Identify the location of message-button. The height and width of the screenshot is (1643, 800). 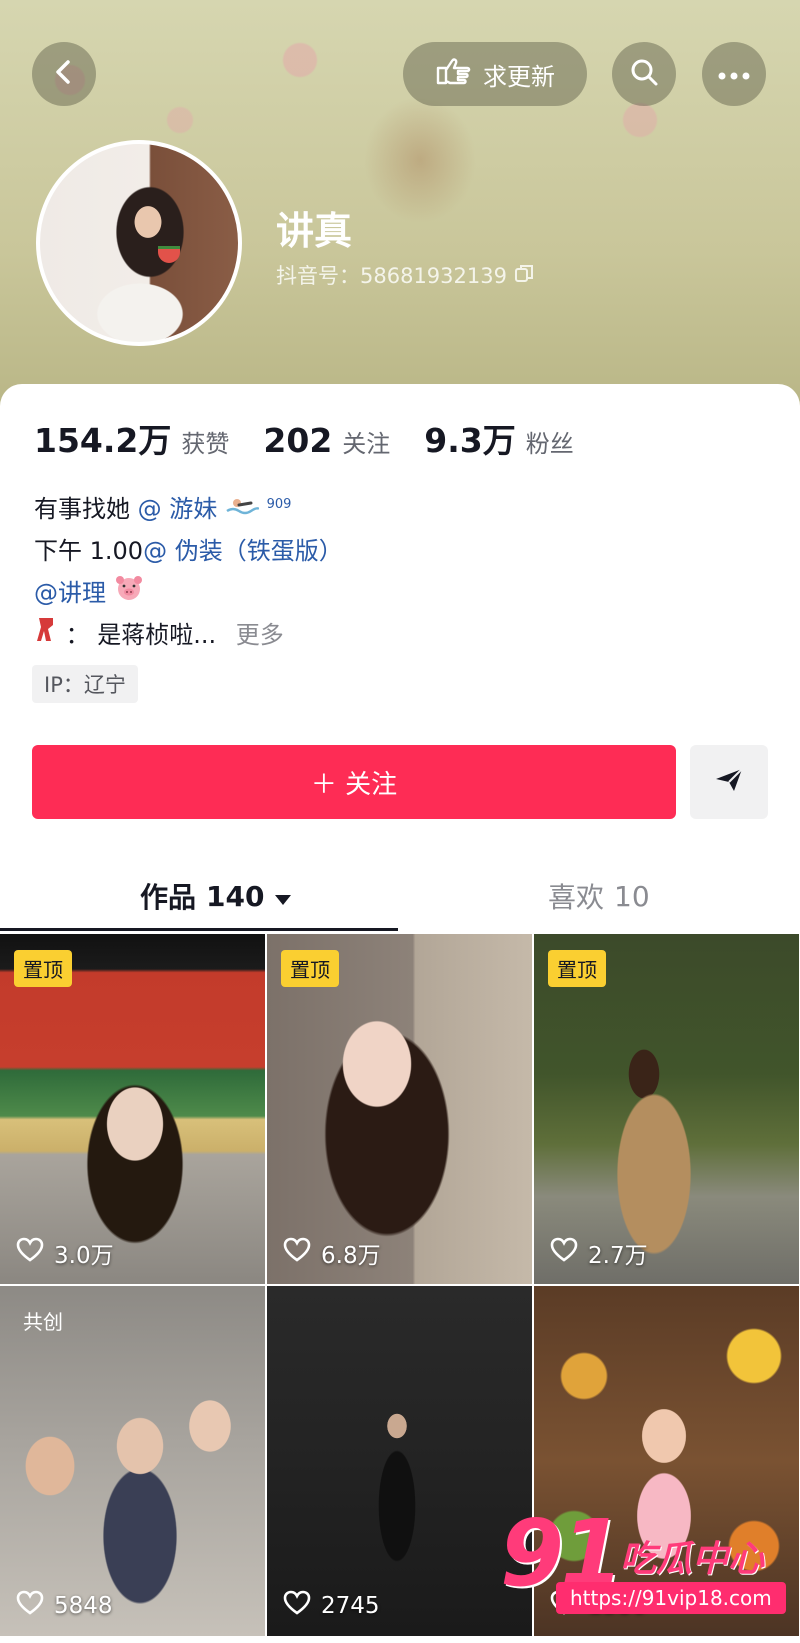
(729, 782).